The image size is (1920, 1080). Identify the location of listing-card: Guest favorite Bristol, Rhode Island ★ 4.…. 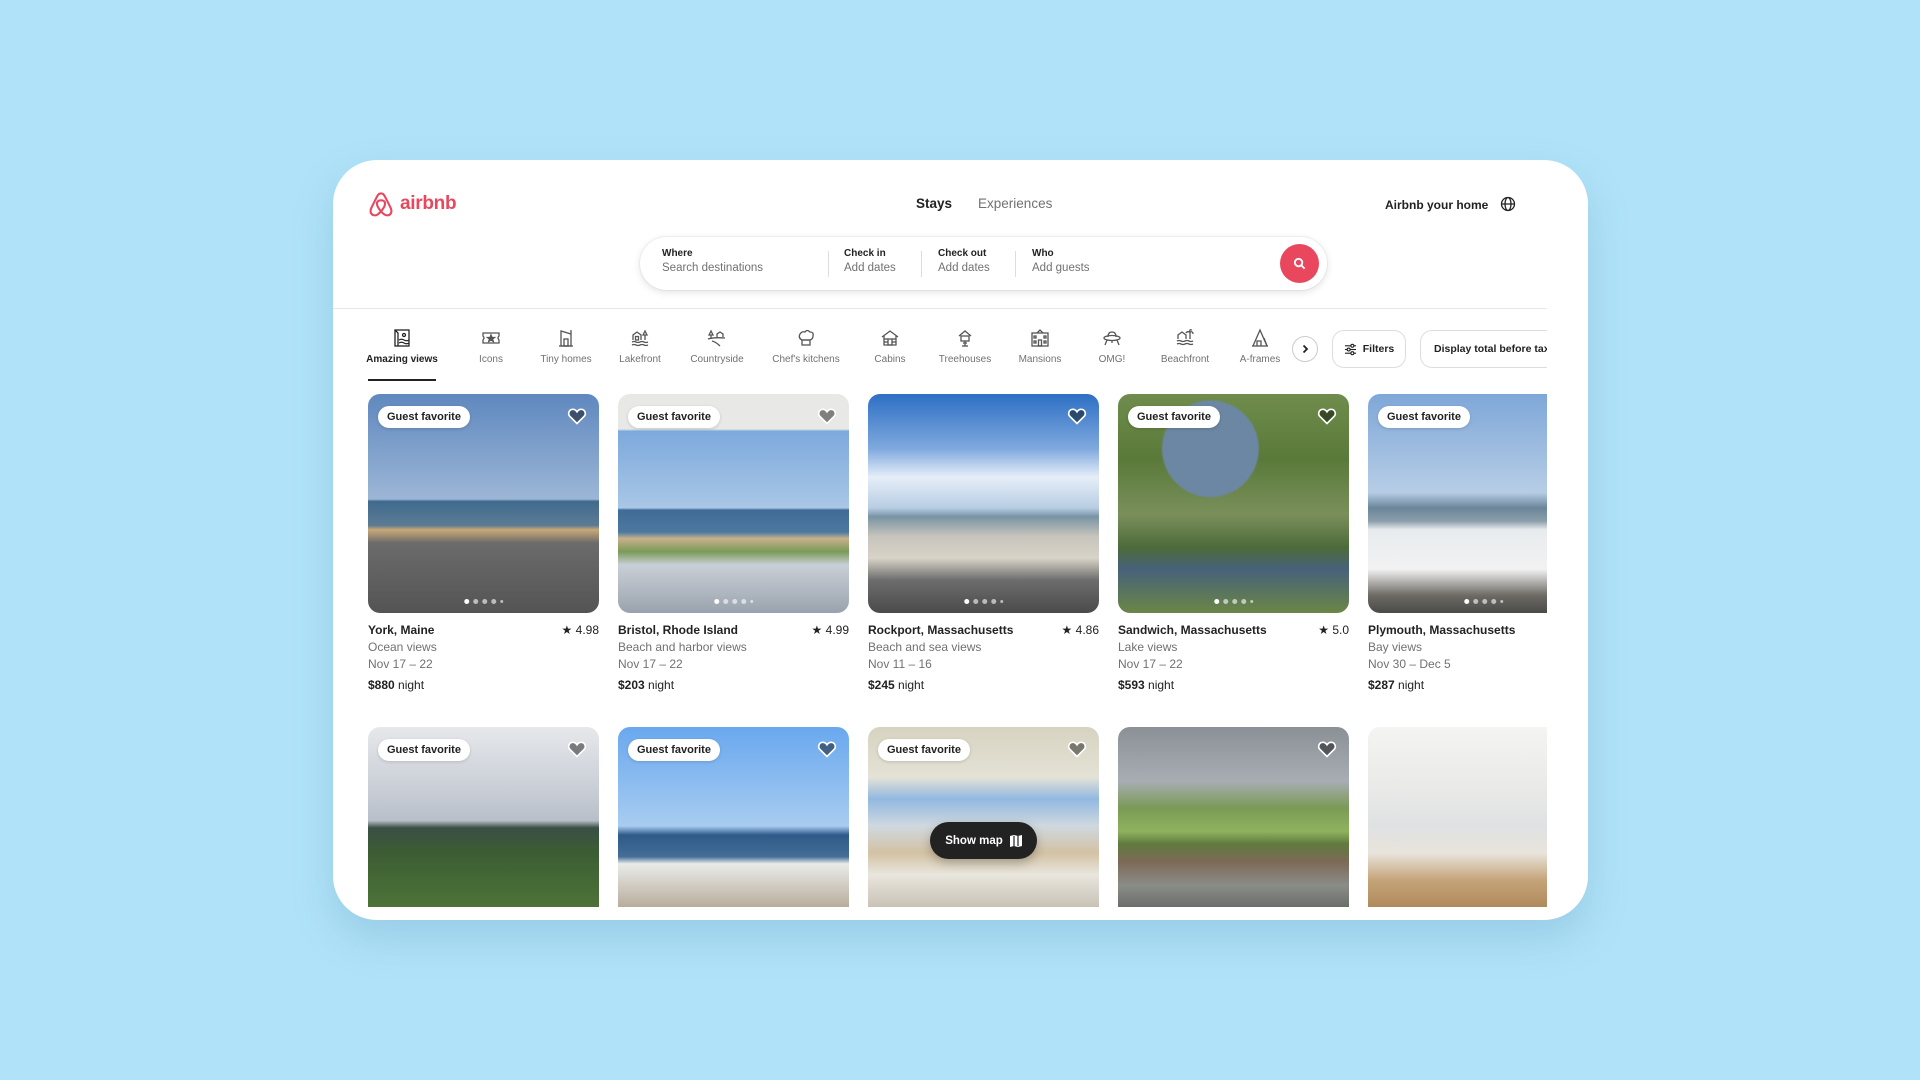
(733, 544).